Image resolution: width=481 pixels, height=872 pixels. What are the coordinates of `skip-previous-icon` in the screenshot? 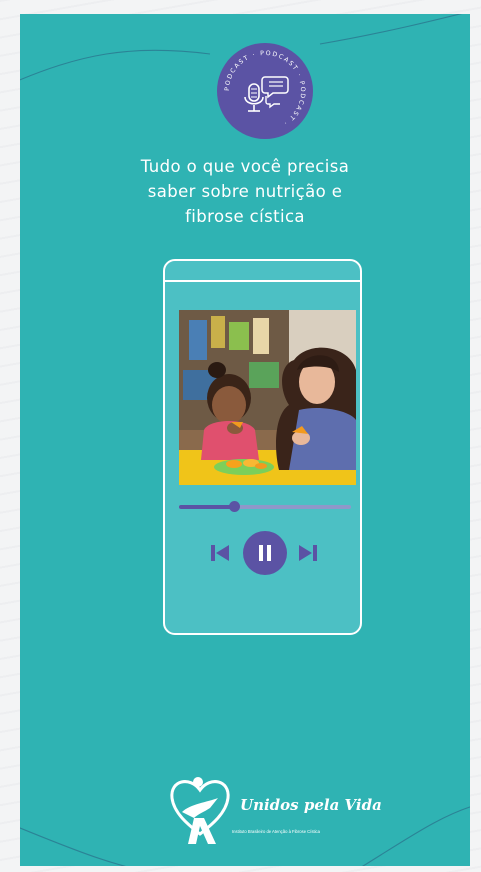 It's located at (220, 553).